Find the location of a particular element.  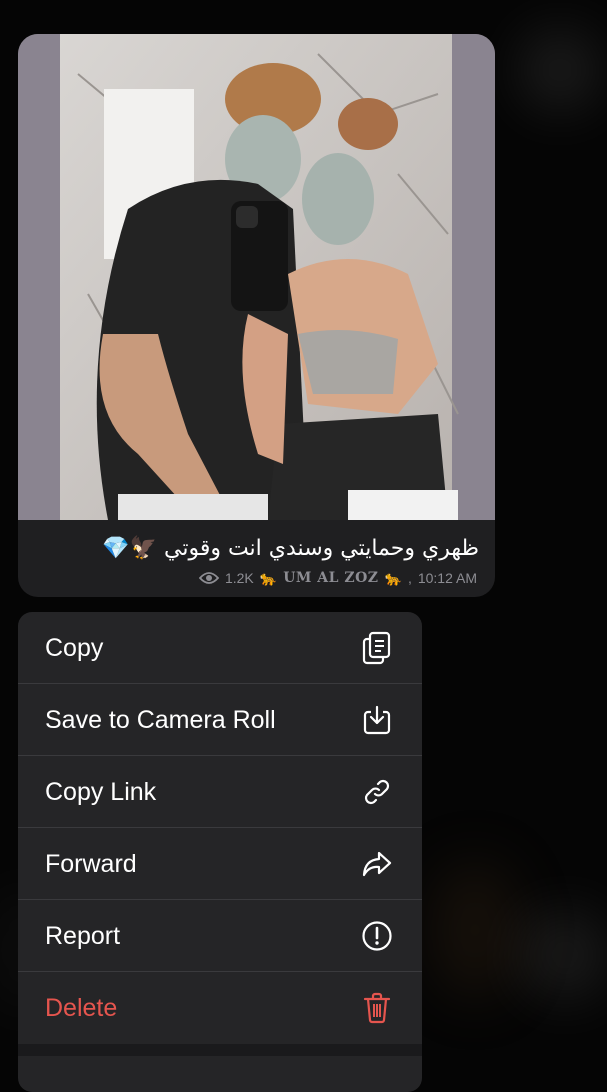

menu-item-label: Copy Link is located at coordinates (101, 791).